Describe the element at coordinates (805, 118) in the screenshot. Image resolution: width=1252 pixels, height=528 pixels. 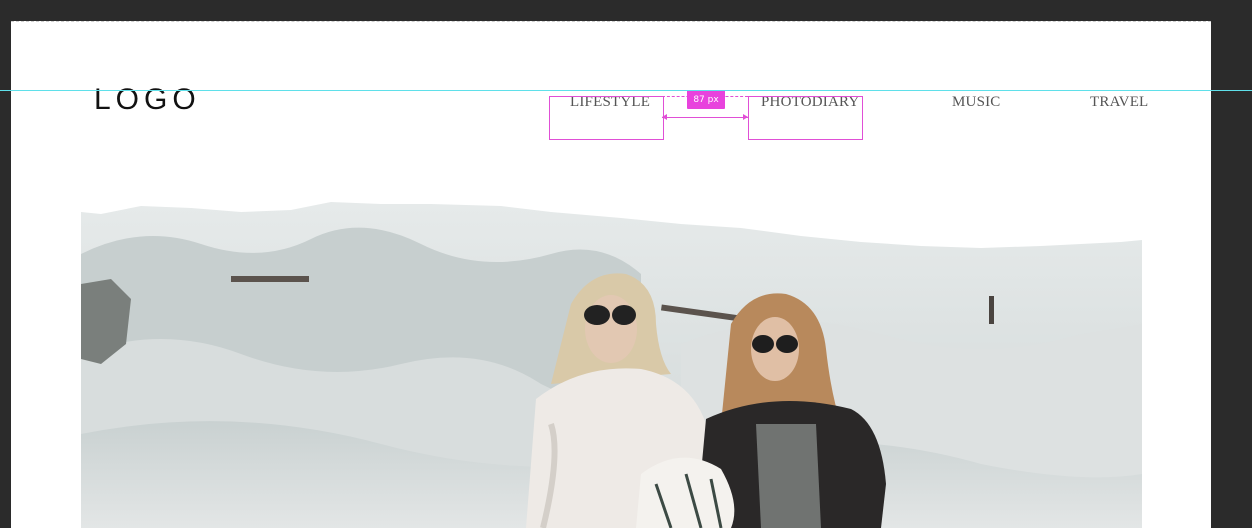
I see `selection-box-photodiary` at that location.